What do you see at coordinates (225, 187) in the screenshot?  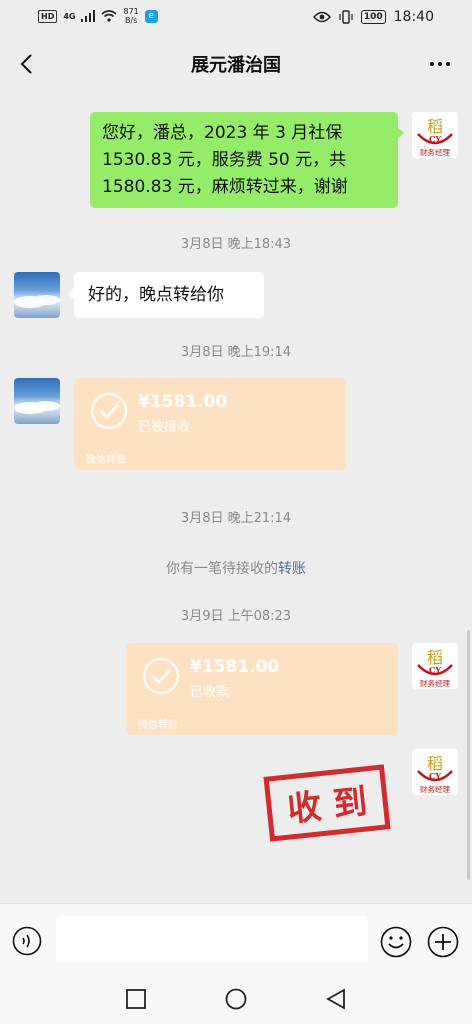 I see `message-line: 1580.83 元，麻烦转过来，谢谢` at bounding box center [225, 187].